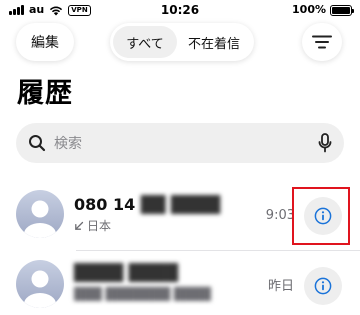  What do you see at coordinates (214, 42) in the screenshot?
I see `tab-missed-calls: 不在着信` at bounding box center [214, 42].